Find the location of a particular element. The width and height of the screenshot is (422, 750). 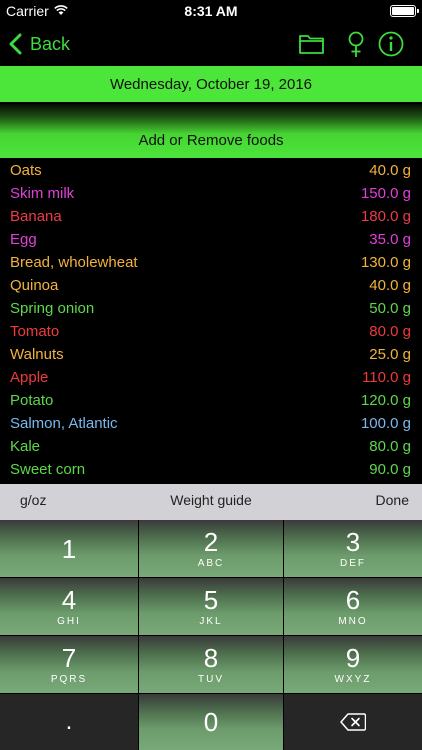

key-digit: 9 is located at coordinates (353, 658).